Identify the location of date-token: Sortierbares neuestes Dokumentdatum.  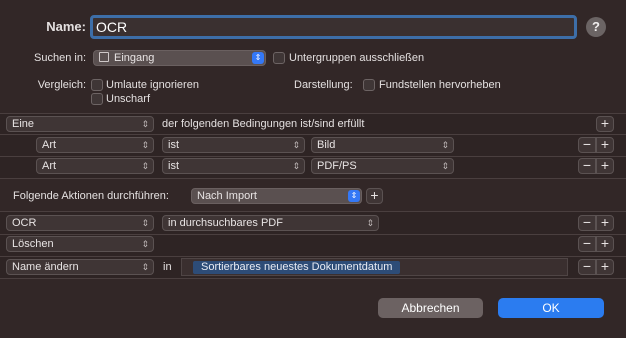
(297, 267).